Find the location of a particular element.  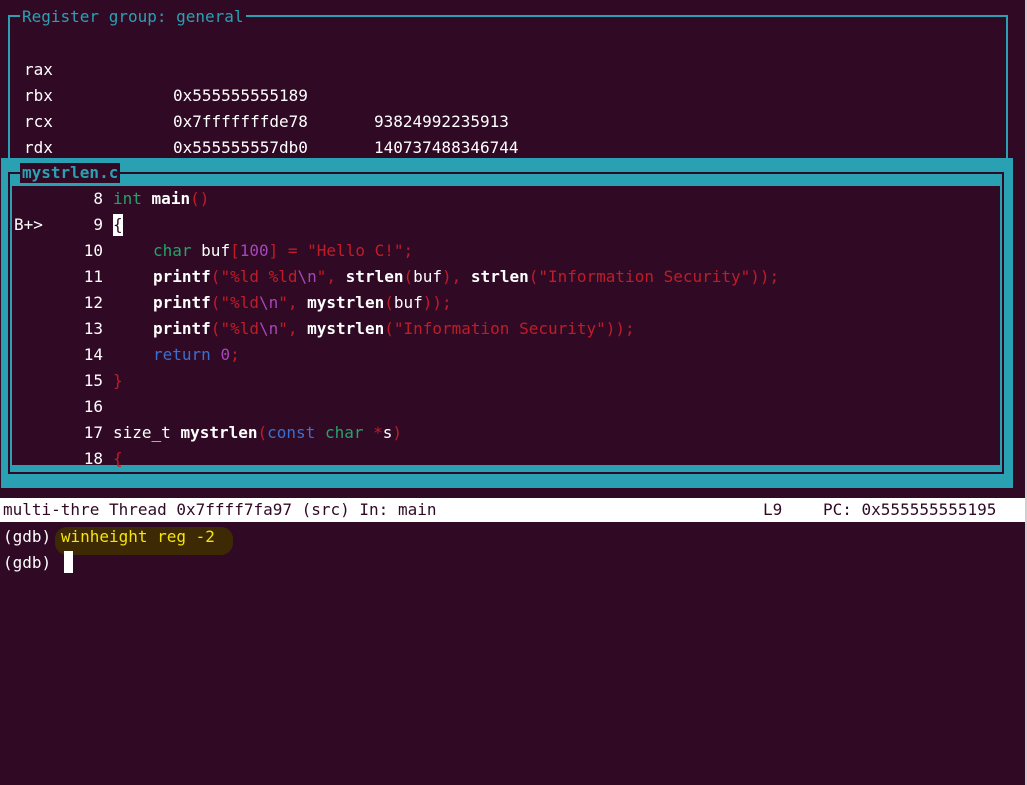

code-line-14: return 0; is located at coordinates (196, 355).